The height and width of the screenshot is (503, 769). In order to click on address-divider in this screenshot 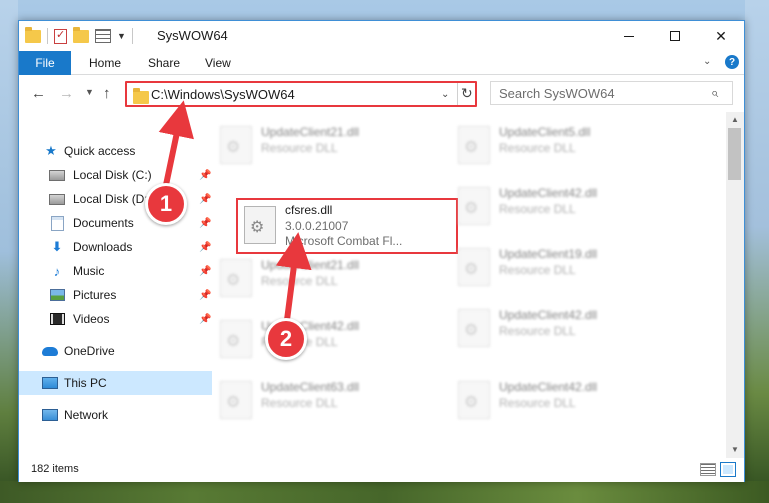, I will do `click(457, 94)`.